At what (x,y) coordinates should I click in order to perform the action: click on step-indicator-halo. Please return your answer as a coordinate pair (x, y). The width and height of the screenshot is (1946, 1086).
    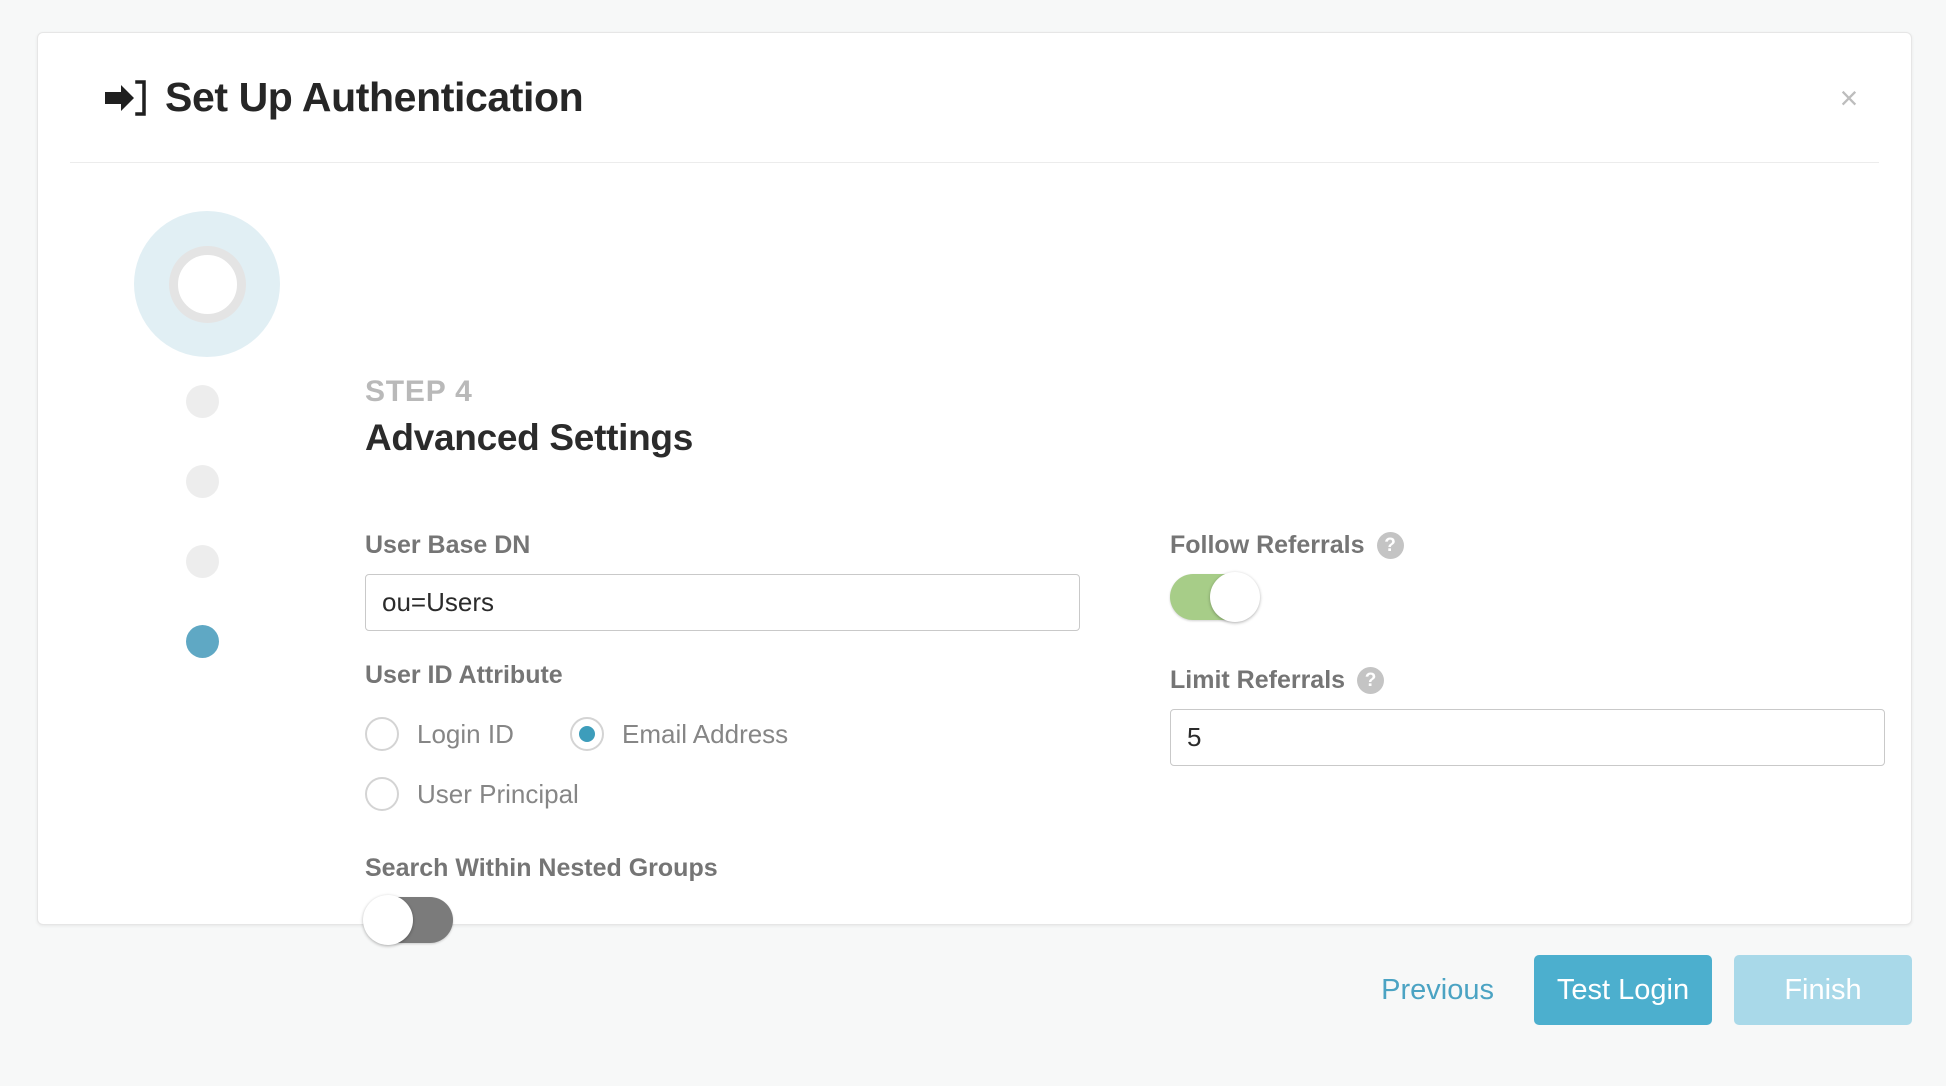
    Looking at the image, I should click on (207, 284).